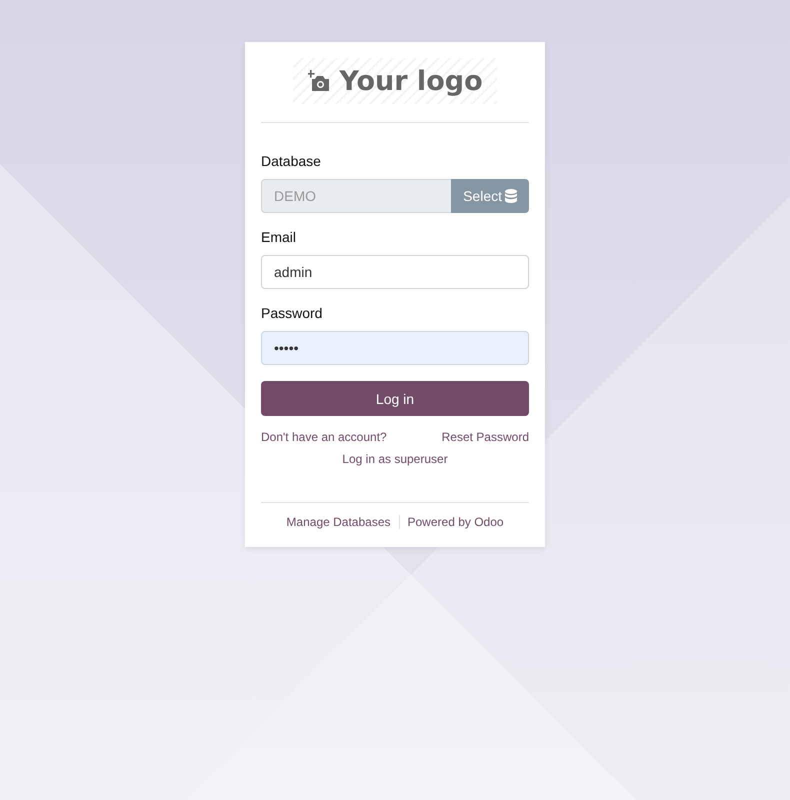  What do you see at coordinates (319, 81) in the screenshot?
I see `add-photo-icon` at bounding box center [319, 81].